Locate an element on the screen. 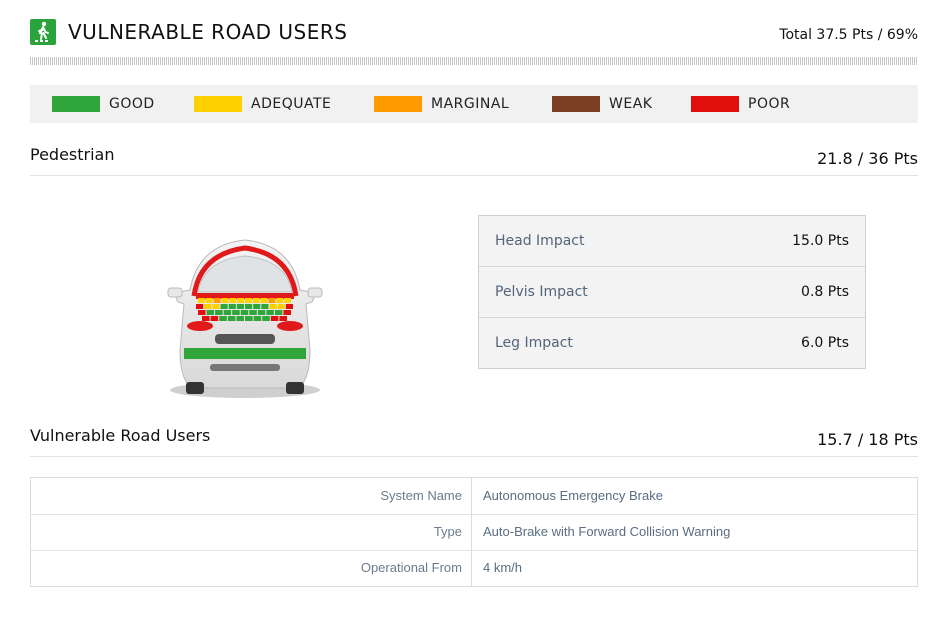 The width and height of the screenshot is (936, 618). score-row-label: Leg Impact is located at coordinates (534, 343).